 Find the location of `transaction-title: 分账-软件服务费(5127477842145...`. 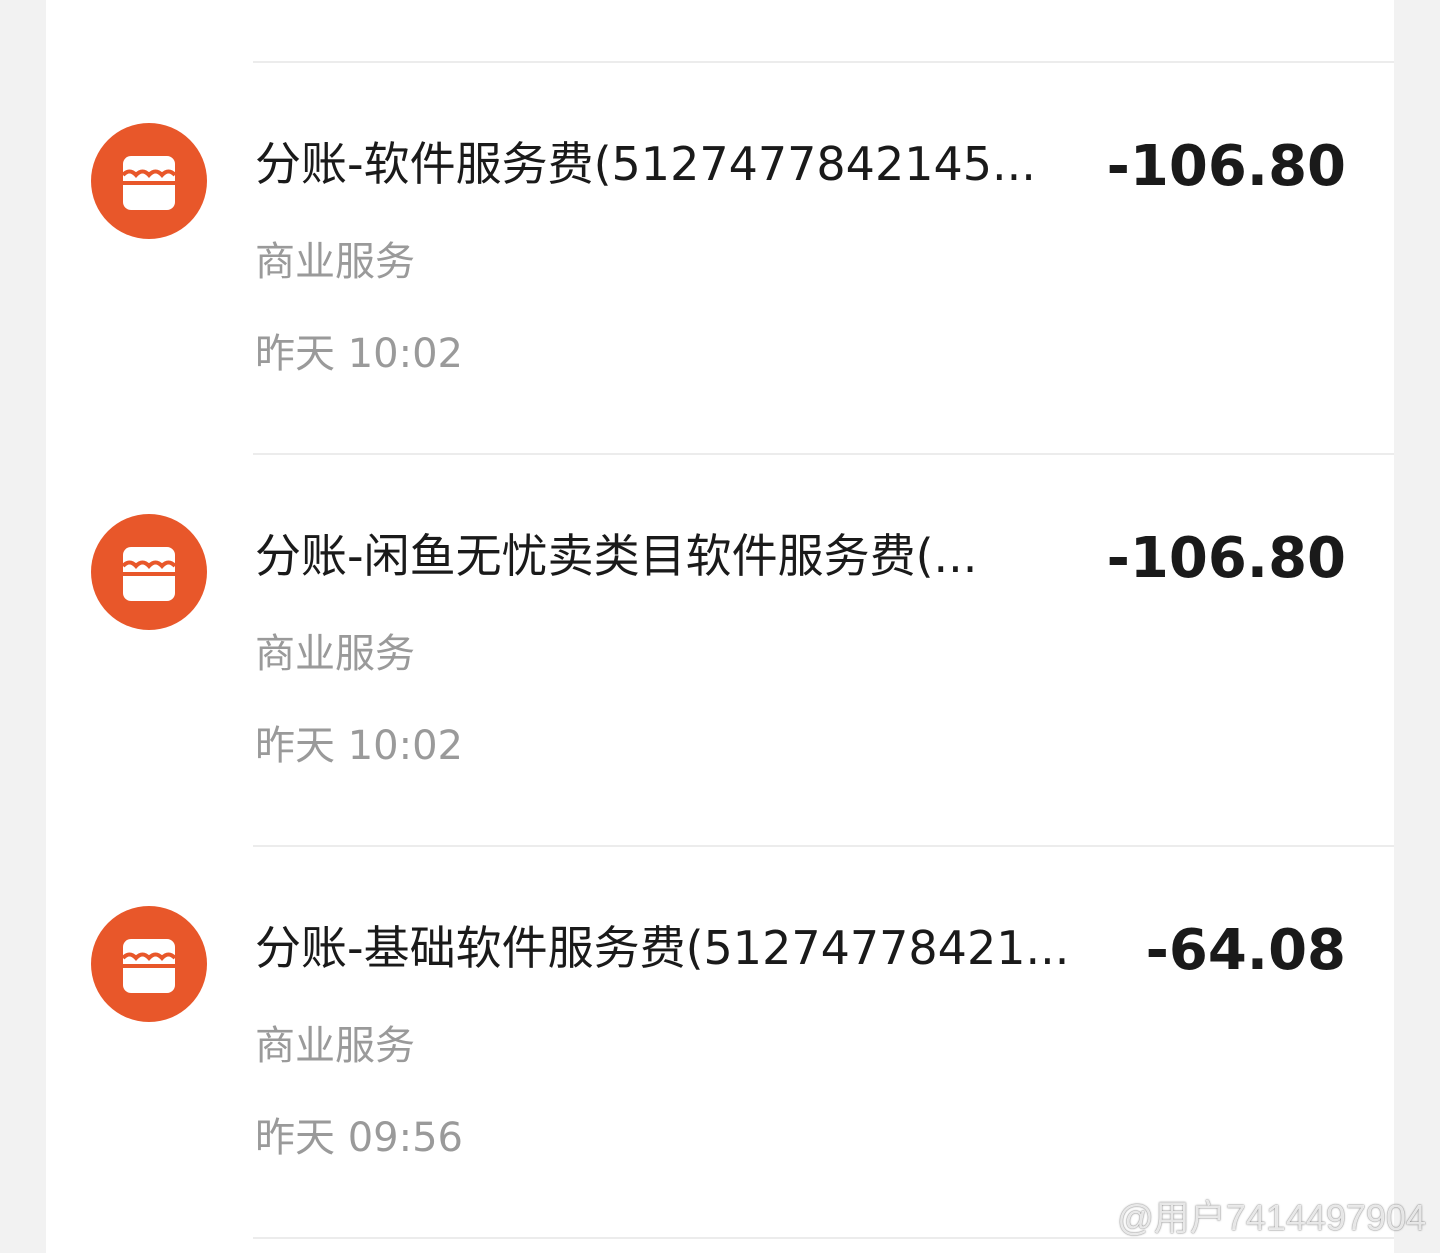

transaction-title: 分账-软件服务费(5127477842145... is located at coordinates (645, 164).